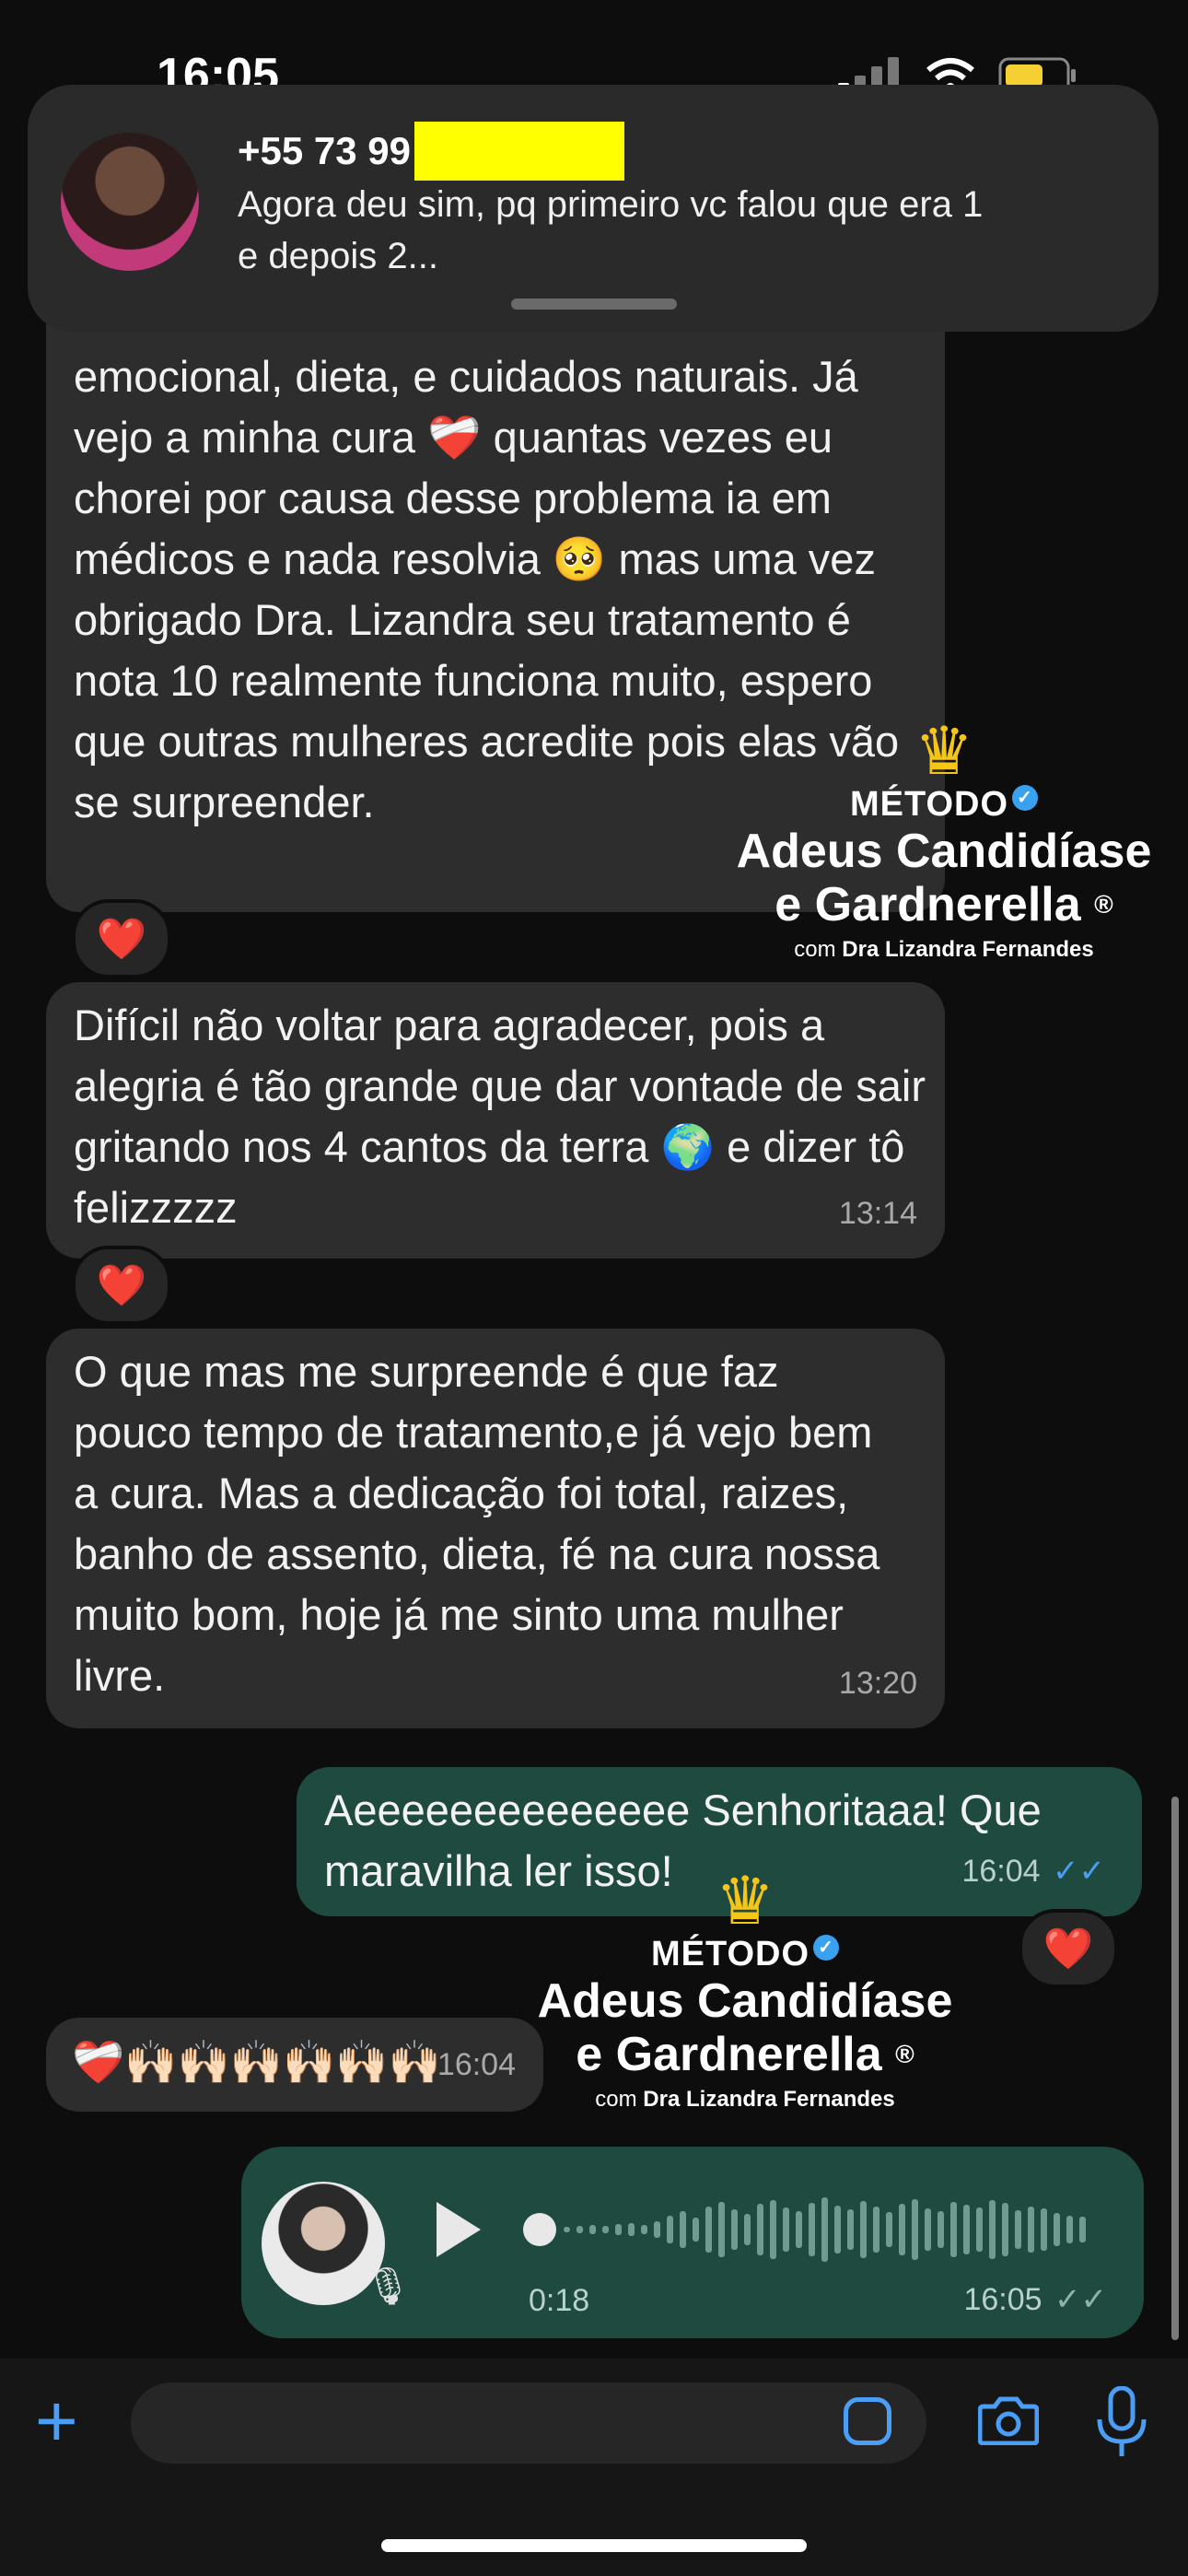 The width and height of the screenshot is (1188, 2576). I want to click on message-time: 13:20, so click(877, 1683).